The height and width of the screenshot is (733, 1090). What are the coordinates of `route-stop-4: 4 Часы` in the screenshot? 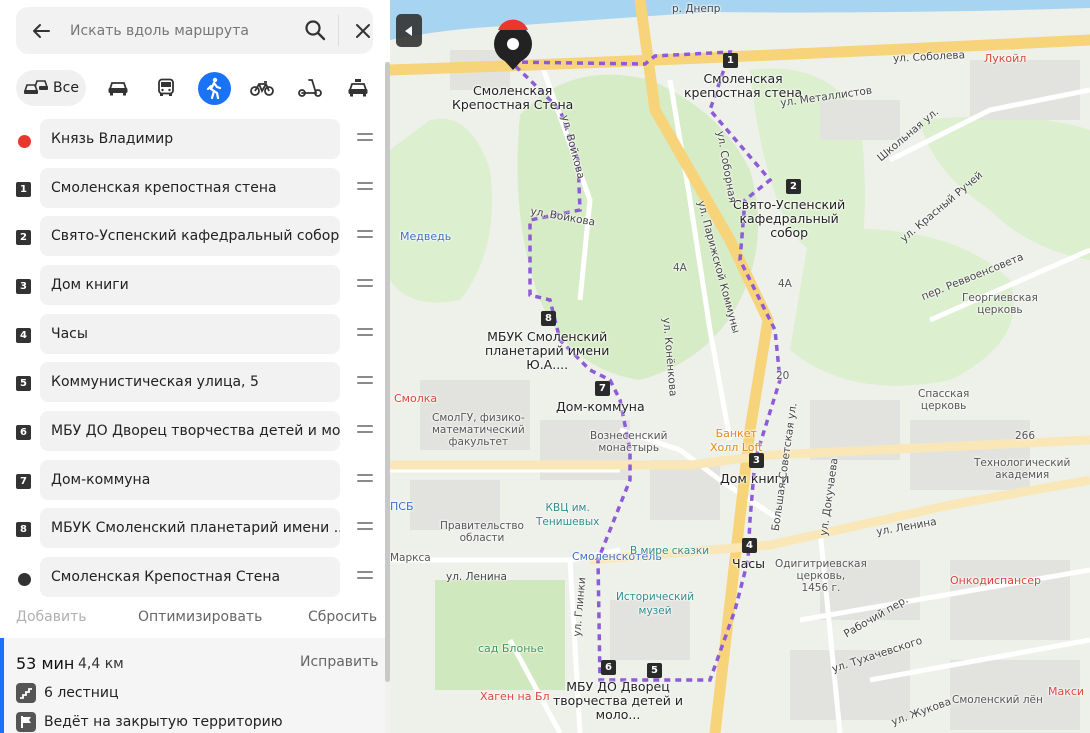 It's located at (192, 336).